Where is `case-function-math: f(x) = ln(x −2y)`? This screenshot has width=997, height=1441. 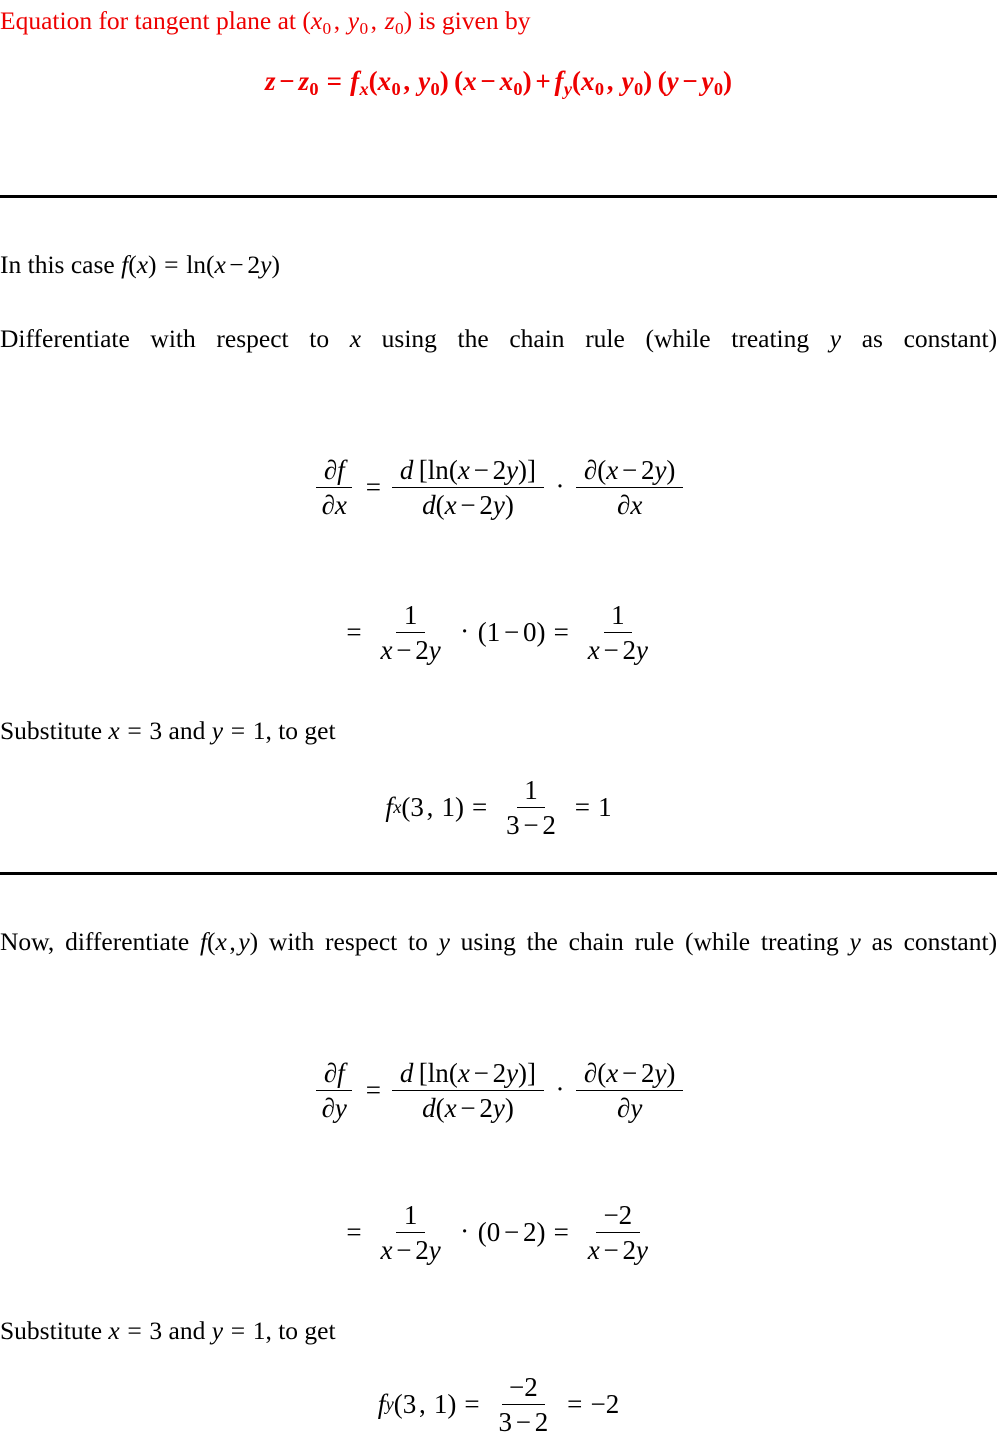 case-function-math: f(x) = ln(x −2y) is located at coordinates (200, 264).